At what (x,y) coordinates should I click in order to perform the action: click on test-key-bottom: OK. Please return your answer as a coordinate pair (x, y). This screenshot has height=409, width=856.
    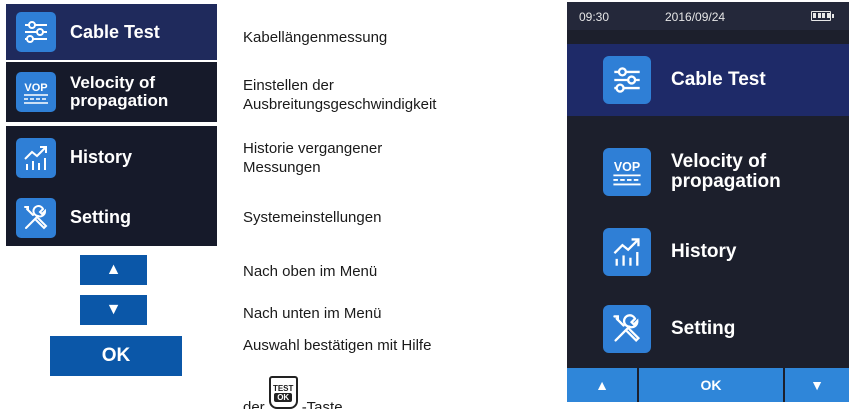
    Looking at the image, I should click on (283, 397).